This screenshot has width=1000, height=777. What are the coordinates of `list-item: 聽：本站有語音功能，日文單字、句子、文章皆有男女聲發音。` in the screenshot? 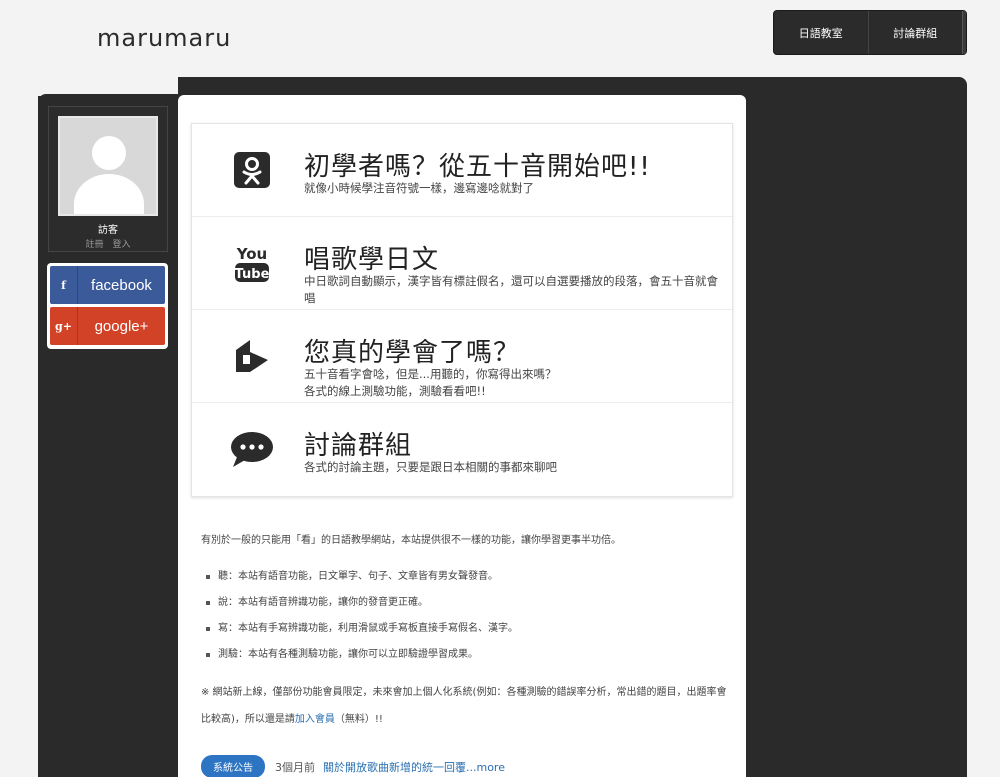 It's located at (466, 578).